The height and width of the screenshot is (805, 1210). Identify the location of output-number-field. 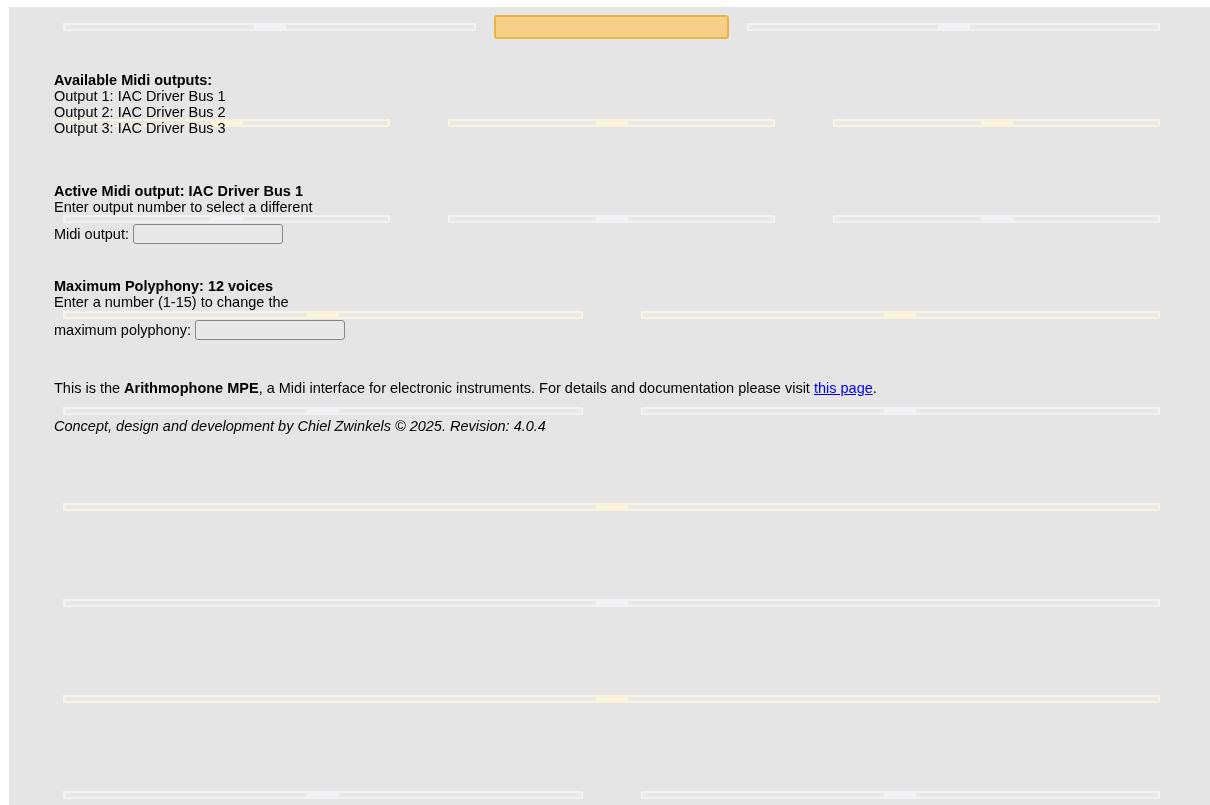
(207, 234).